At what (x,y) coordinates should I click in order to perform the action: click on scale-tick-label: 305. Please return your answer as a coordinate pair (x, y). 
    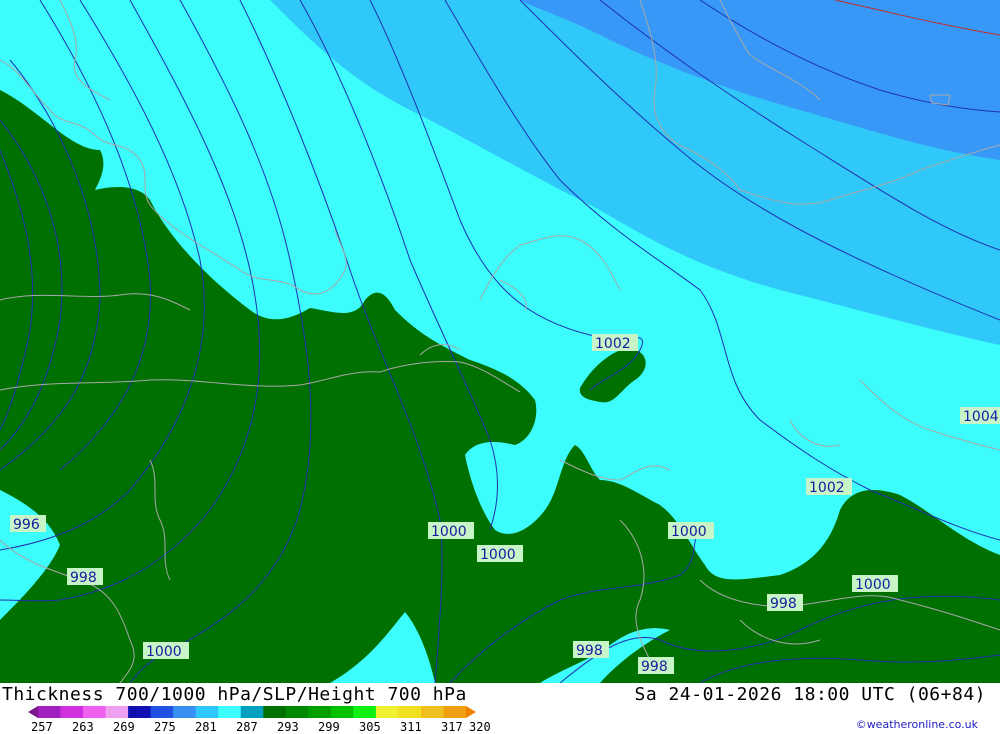
    Looking at the image, I should click on (370, 727).